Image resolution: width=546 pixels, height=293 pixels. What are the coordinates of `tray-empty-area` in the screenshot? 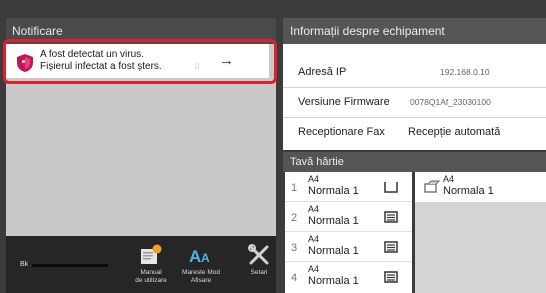 It's located at (480, 247).